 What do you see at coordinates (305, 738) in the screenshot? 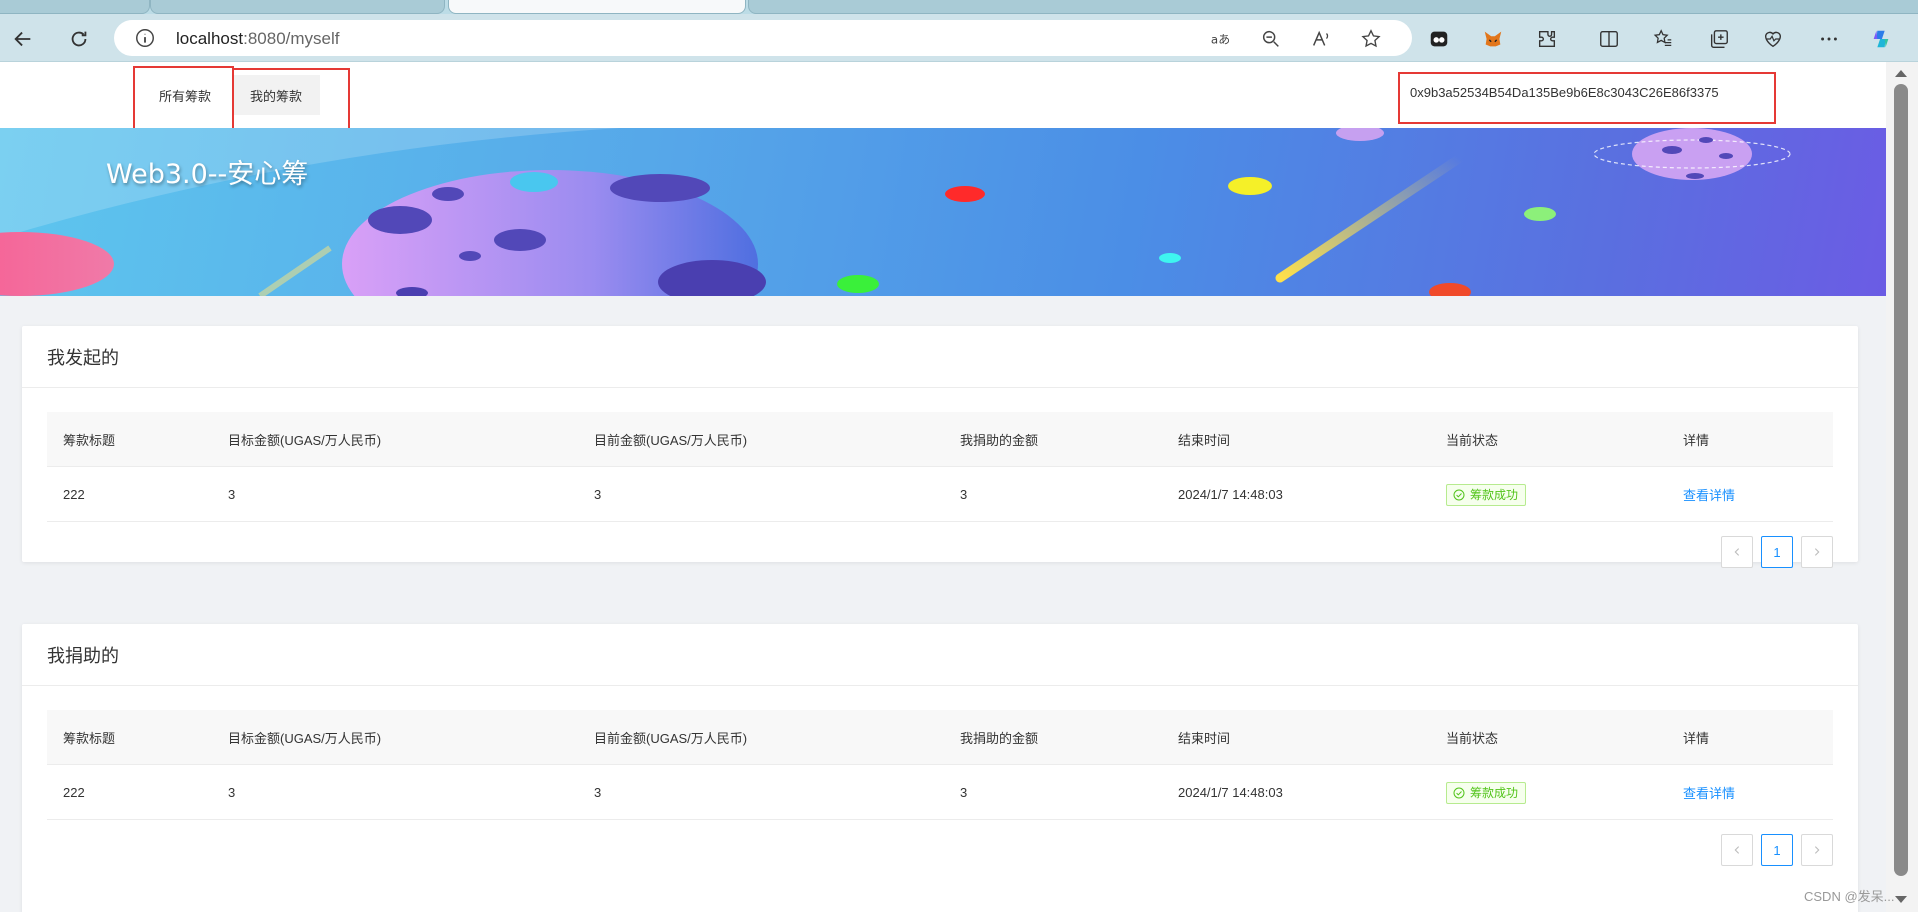
I see `col-target: 目标金额(UGAS/万人民币)` at bounding box center [305, 738].